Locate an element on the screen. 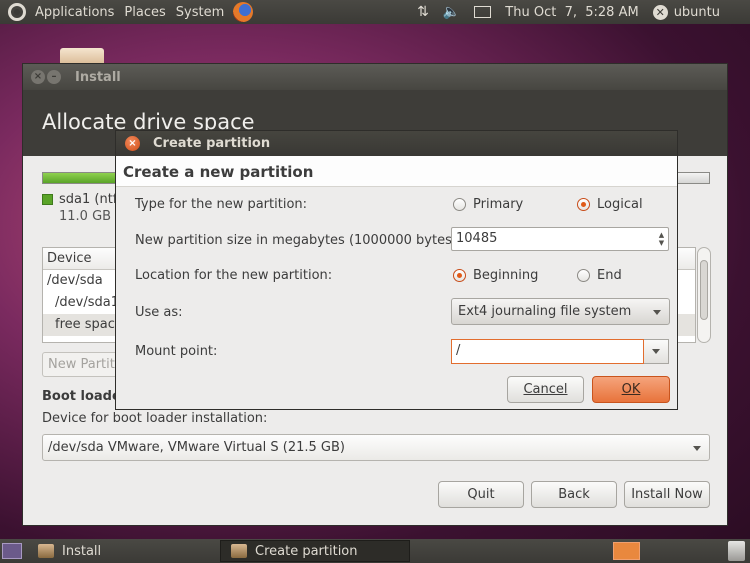 The image size is (750, 563). install-now-button: Install Now is located at coordinates (667, 494).